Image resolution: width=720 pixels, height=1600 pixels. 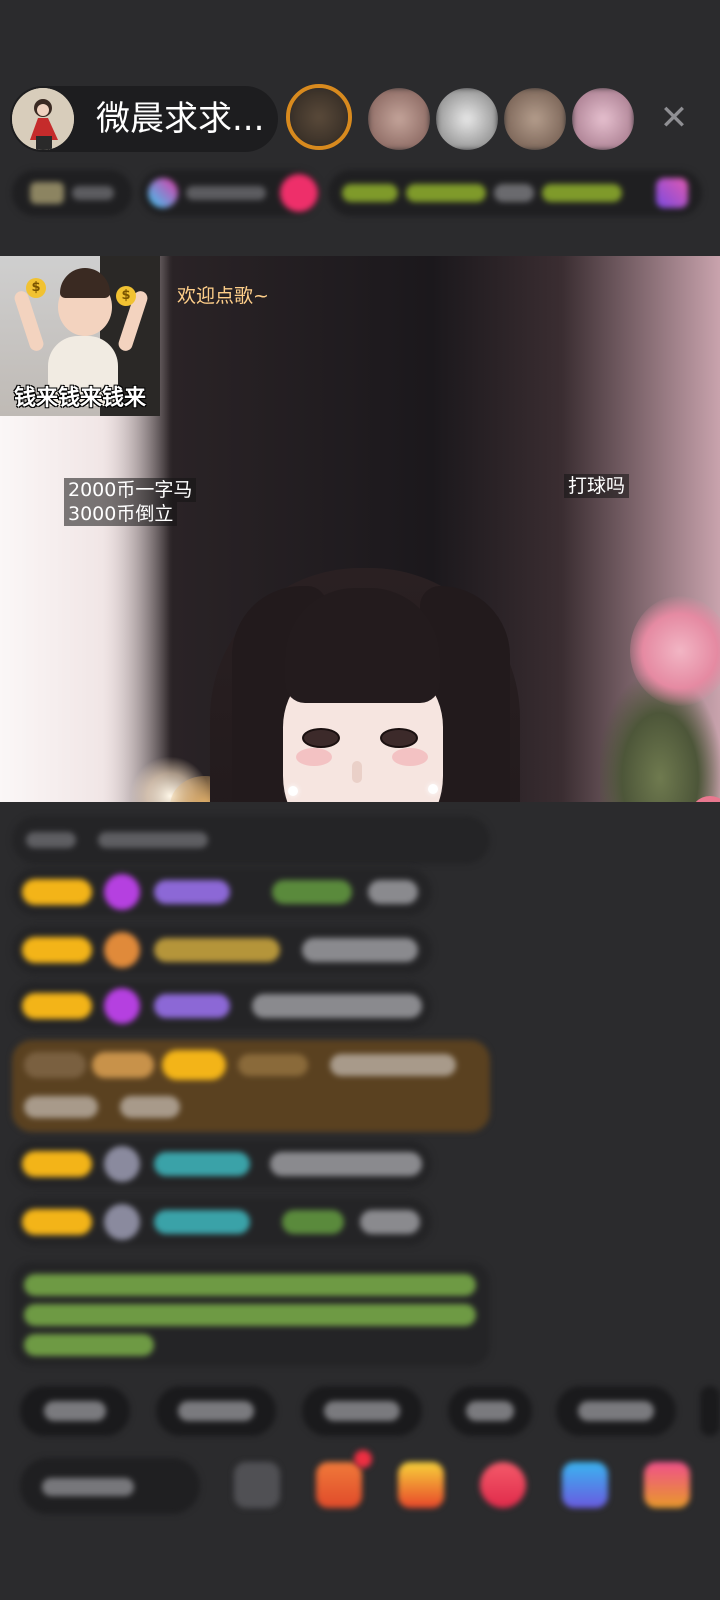 I want to click on room-notice, so click(x=251, y=1314).